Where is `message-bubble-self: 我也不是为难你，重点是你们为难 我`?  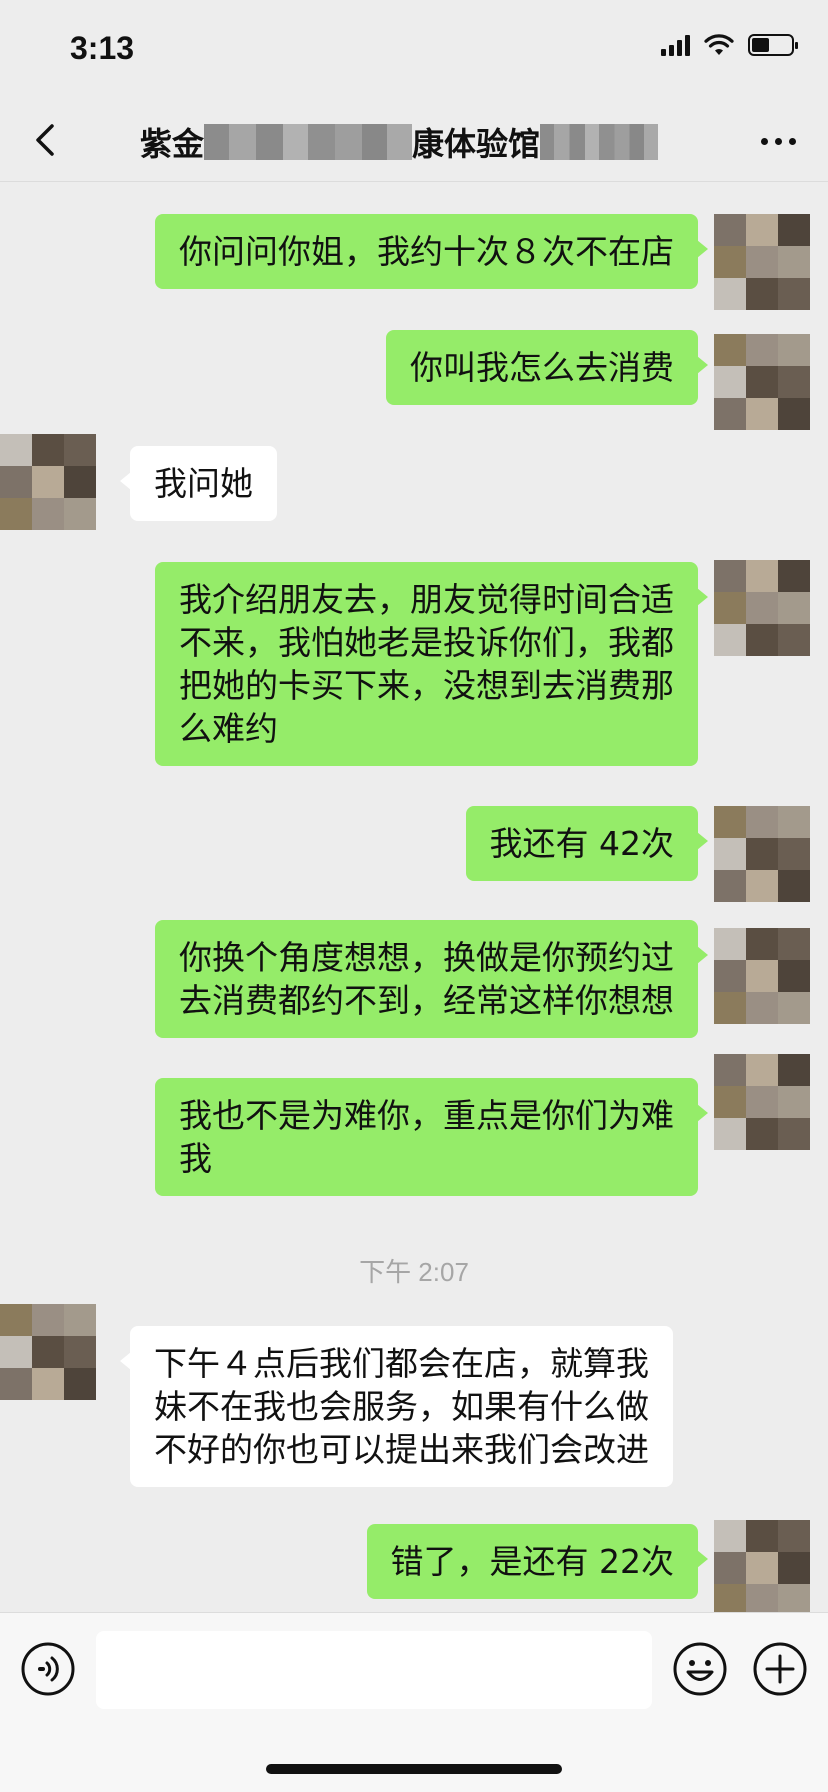 message-bubble-self: 我也不是为难你，重点是你们为难 我 is located at coordinates (431, 1137).